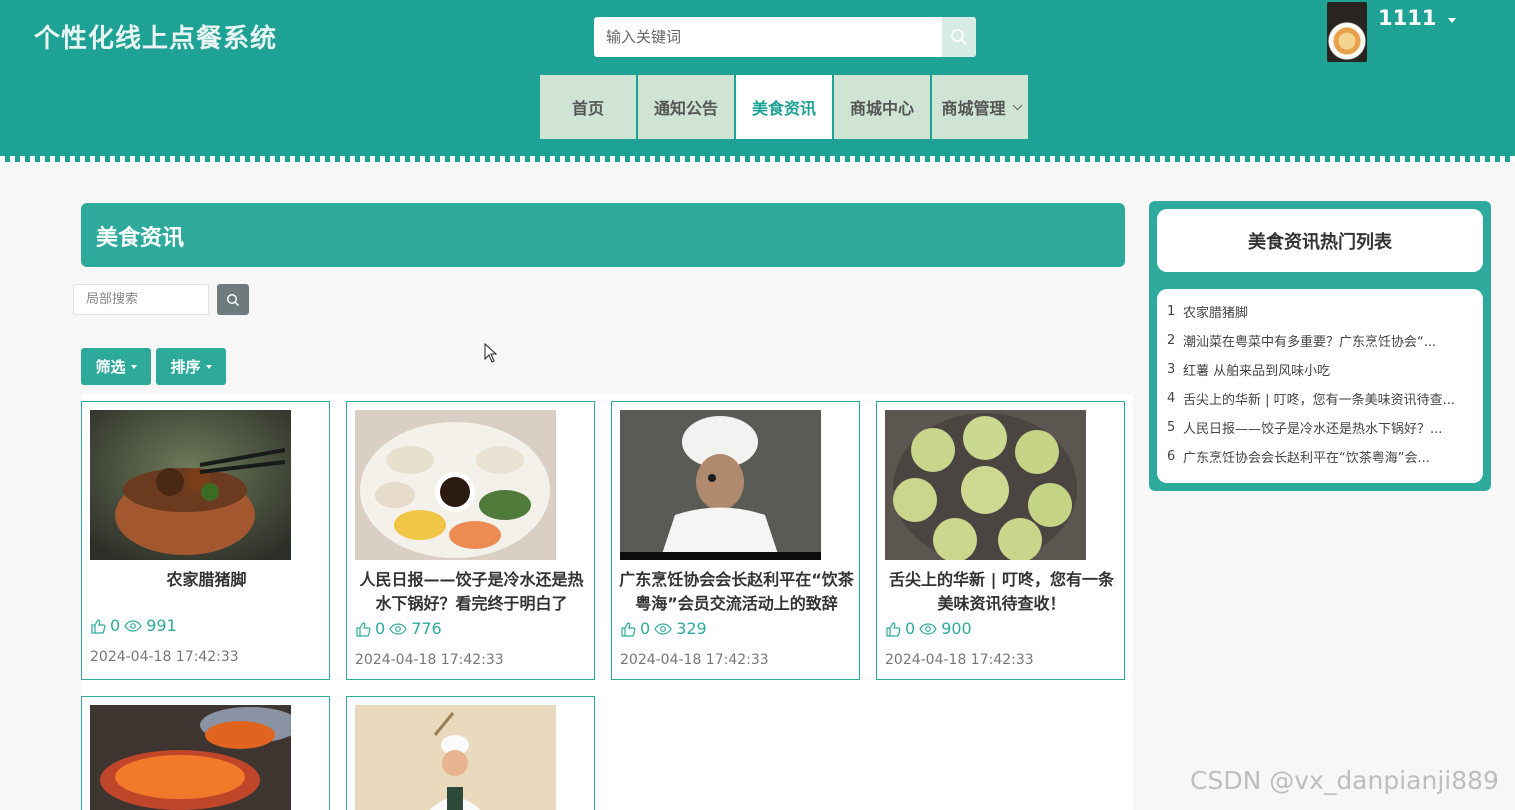 The height and width of the screenshot is (810, 1515). I want to click on nav-mall-management-label: 商城管理, so click(973, 108).